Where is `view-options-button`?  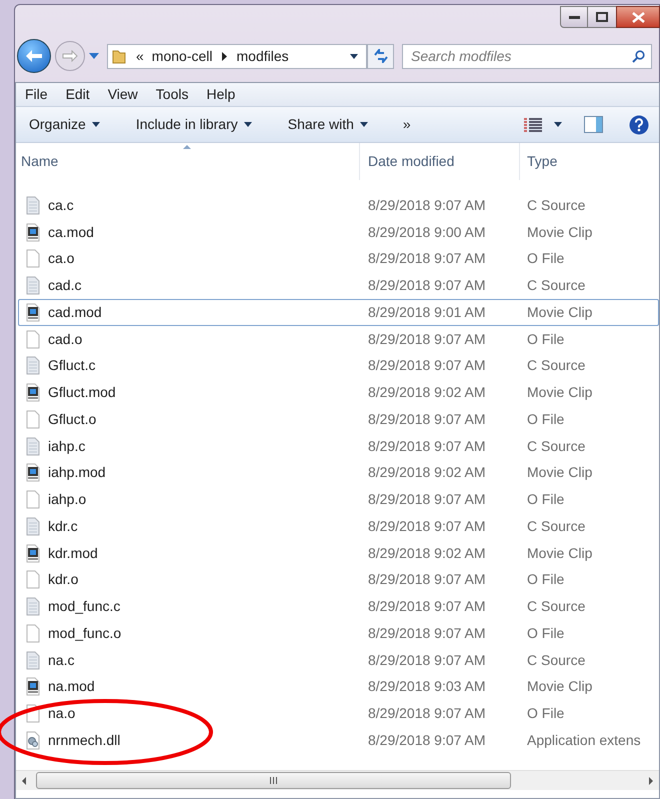 view-options-button is located at coordinates (543, 124).